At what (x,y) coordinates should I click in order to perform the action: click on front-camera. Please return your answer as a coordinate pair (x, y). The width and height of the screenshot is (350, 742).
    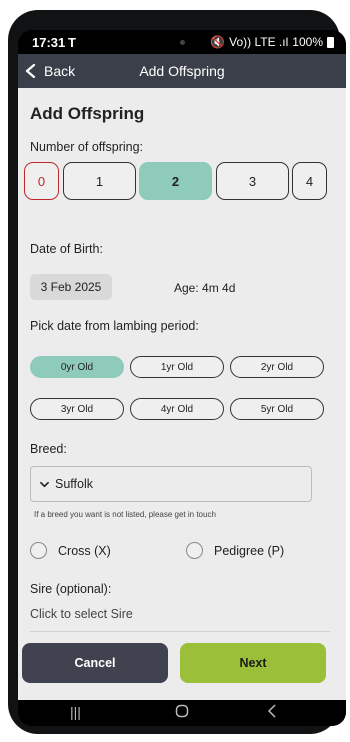
    Looking at the image, I should click on (182, 42).